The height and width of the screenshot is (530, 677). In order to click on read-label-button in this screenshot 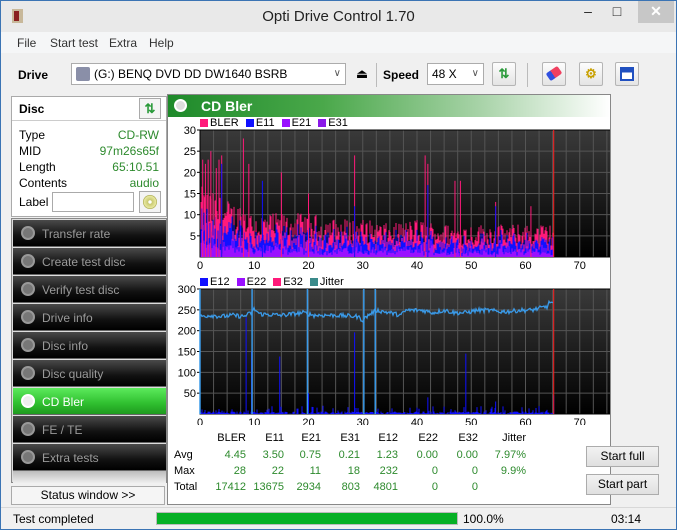, I will do `click(150, 202)`.